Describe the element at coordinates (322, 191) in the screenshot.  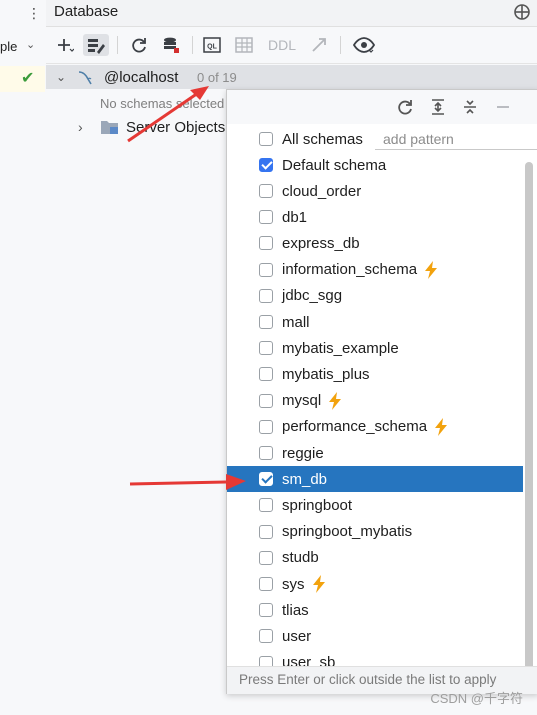
I see `schema-name: cloud_order` at that location.